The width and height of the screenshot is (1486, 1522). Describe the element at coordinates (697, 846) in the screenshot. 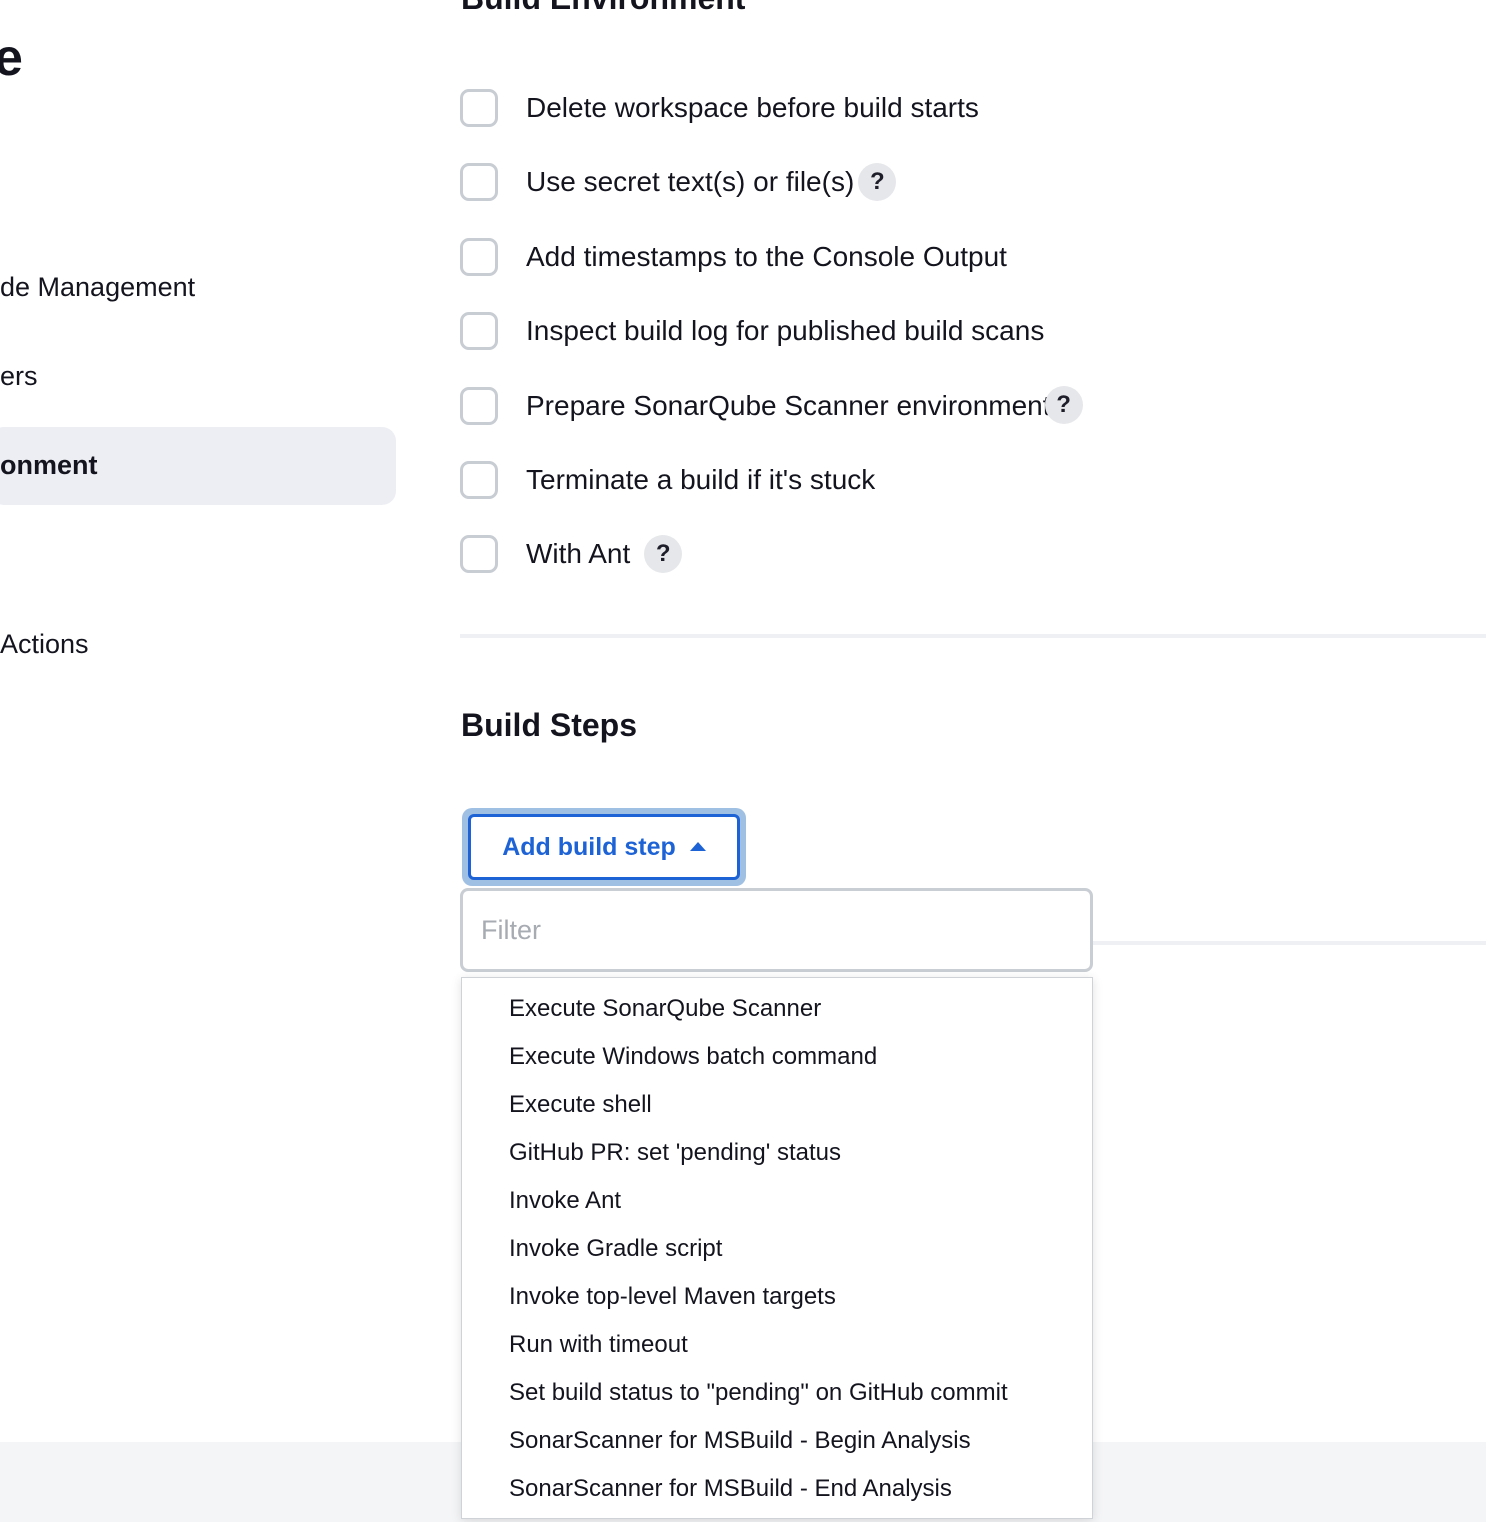

I see `caret-up-icon` at that location.